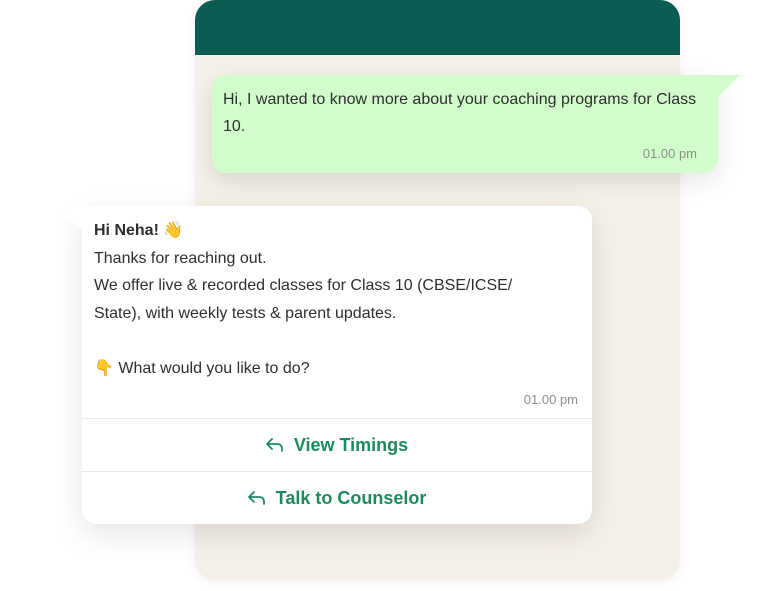 Image resolution: width=776 pixels, height=591 pixels. What do you see at coordinates (139, 230) in the screenshot?
I see `greeting-text: Hi Neha! 👋` at bounding box center [139, 230].